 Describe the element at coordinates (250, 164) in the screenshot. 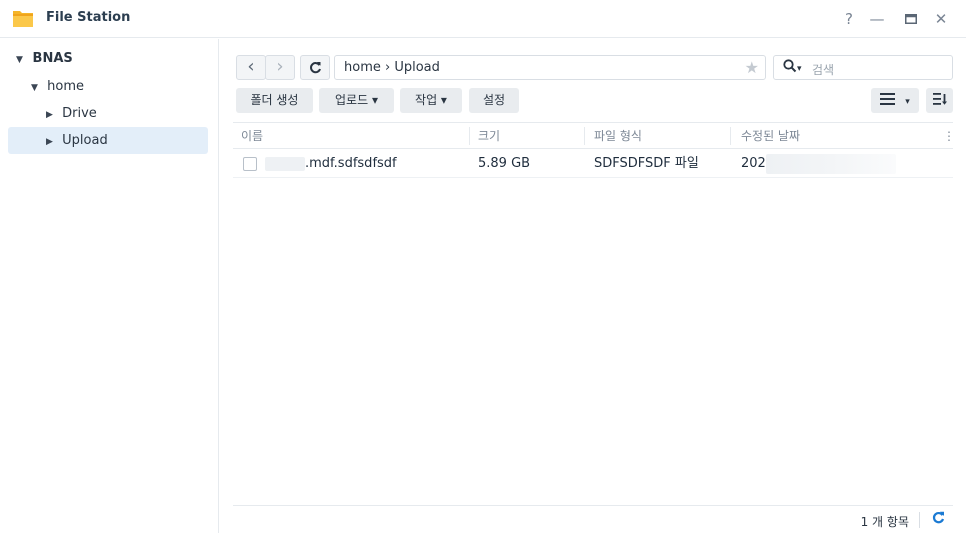

I see `row-checkbox` at that location.